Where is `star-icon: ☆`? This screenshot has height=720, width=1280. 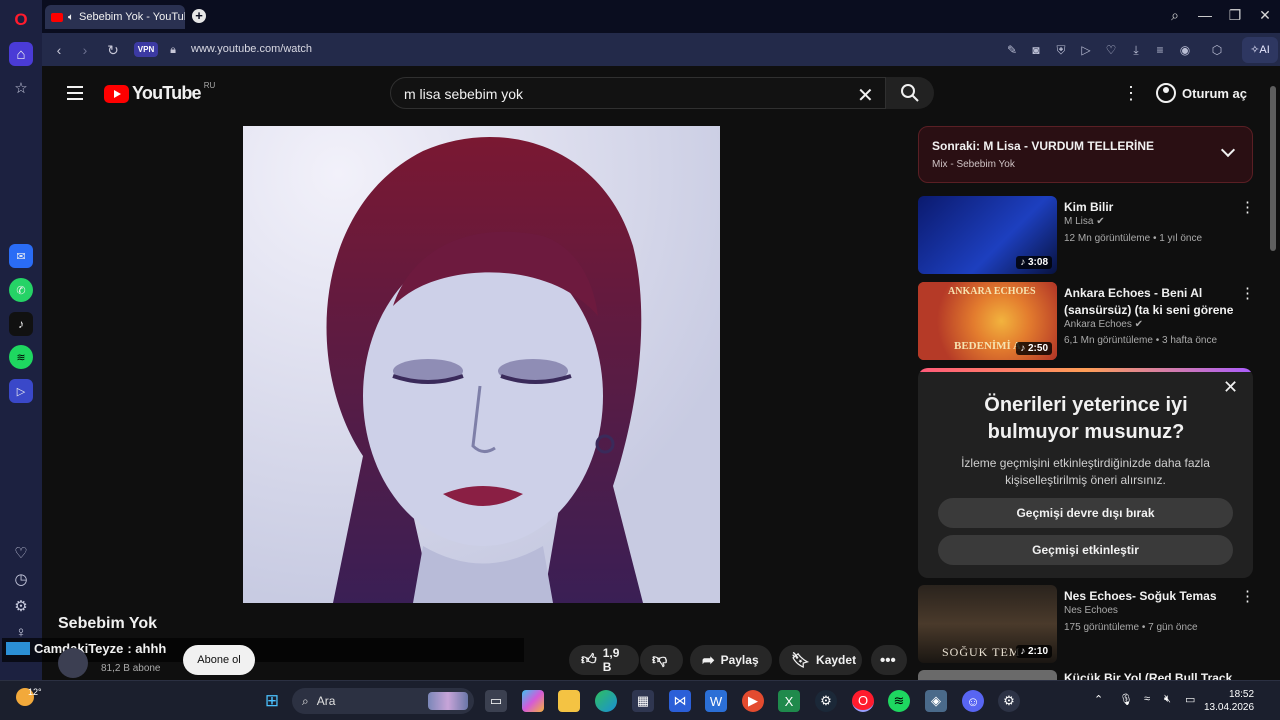 star-icon: ☆ is located at coordinates (21, 88).